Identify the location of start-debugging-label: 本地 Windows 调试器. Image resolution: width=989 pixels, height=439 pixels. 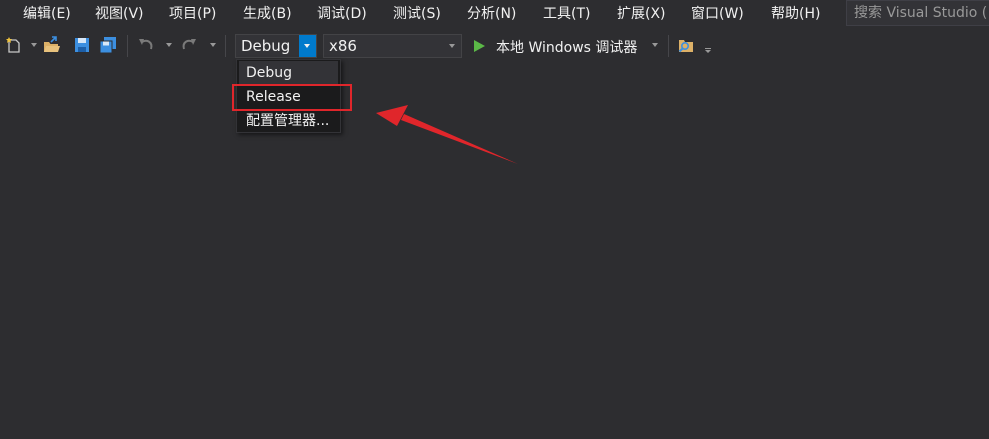
(566, 47).